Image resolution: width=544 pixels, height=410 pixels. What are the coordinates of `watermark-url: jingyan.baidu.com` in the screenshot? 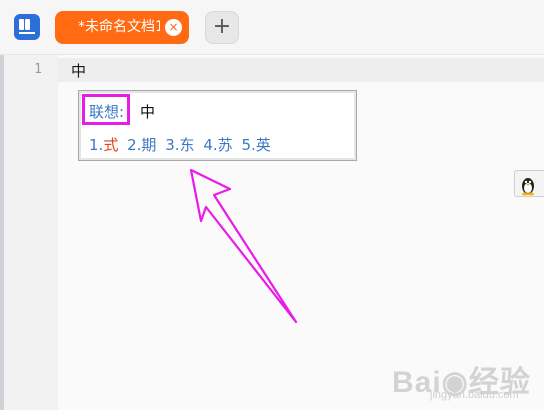 It's located at (474, 395).